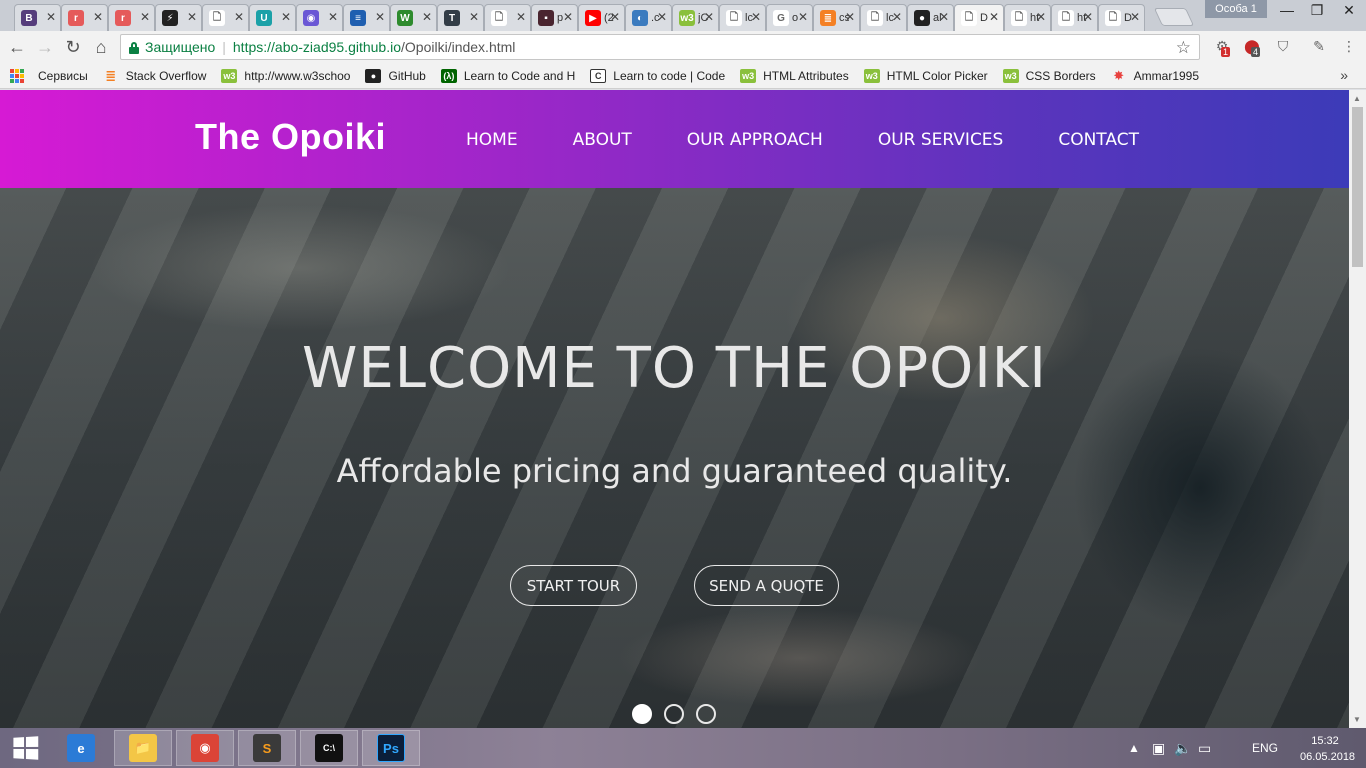 This screenshot has height=768, width=1366. I want to click on scroll-up-icon: ▲, so click(1357, 98).